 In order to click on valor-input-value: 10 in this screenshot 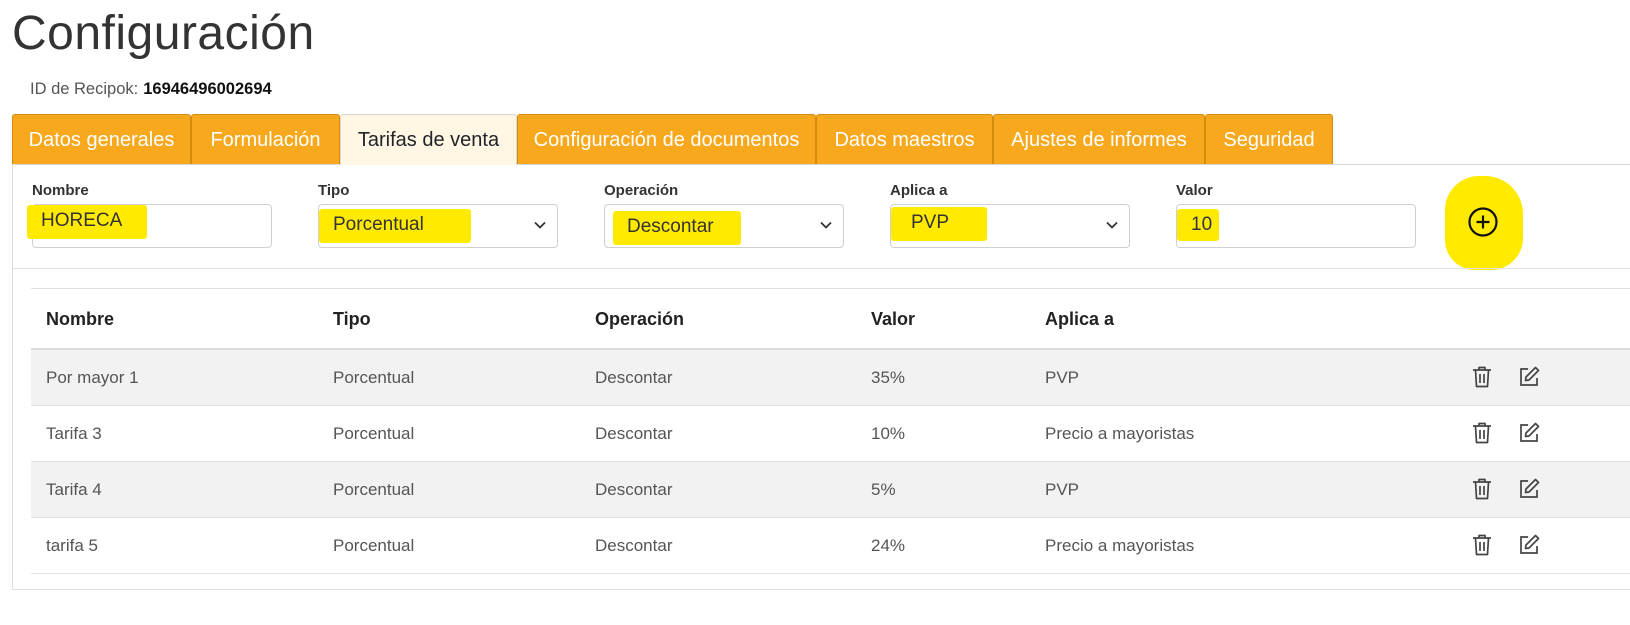, I will do `click(1198, 225)`.